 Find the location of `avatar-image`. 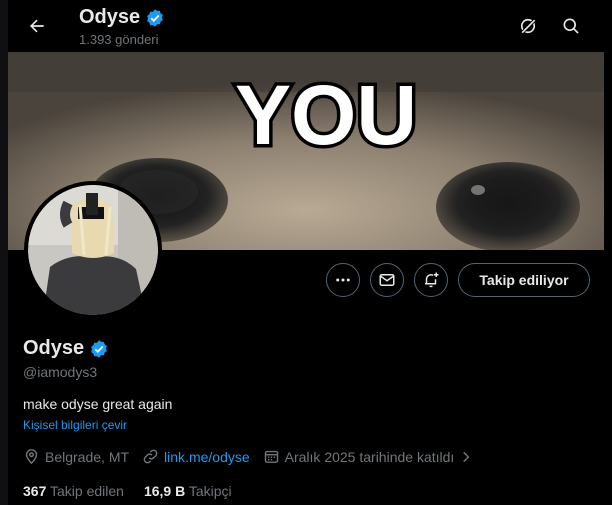

avatar-image is located at coordinates (93, 250).